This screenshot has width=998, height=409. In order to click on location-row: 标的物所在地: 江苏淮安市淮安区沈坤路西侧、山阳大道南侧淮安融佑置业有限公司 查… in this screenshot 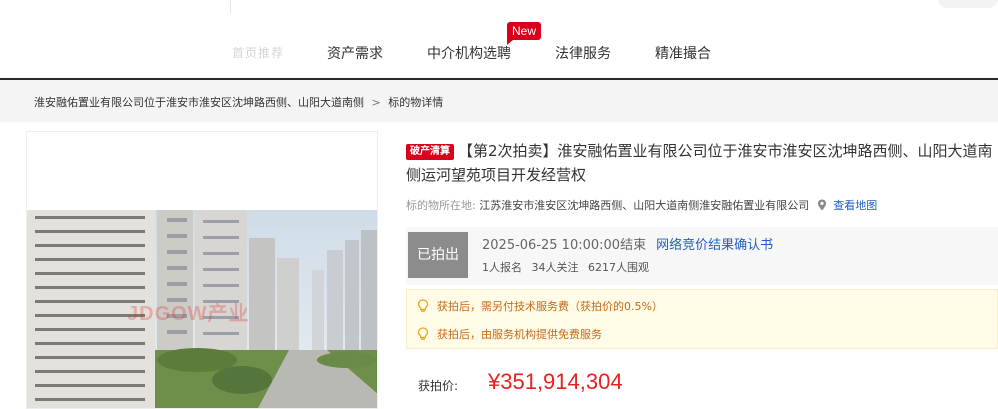, I will do `click(641, 205)`.